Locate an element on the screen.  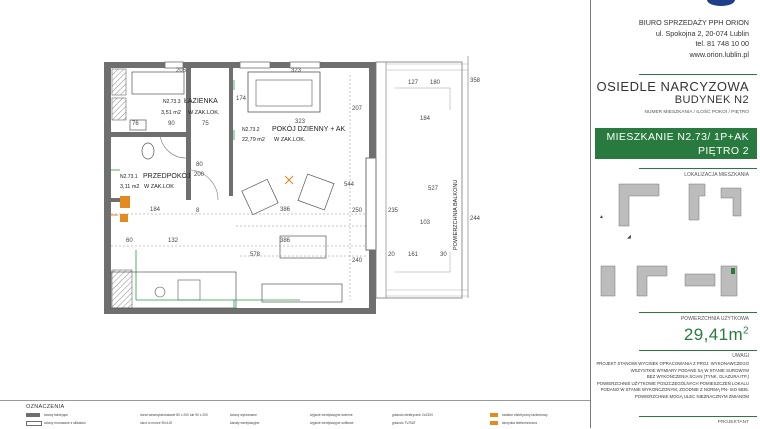
legend-item: skrzynka teletechniczna is located at coordinates (520, 423).